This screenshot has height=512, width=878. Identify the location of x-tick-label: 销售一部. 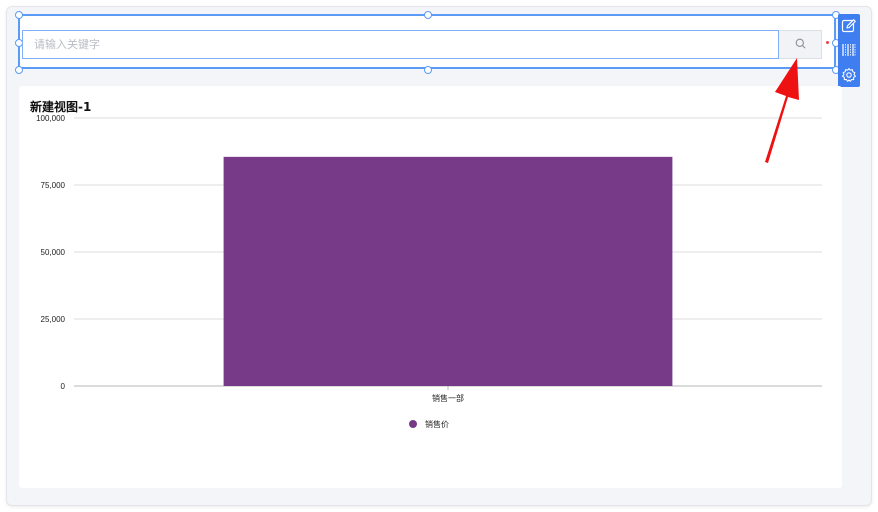
(448, 398).